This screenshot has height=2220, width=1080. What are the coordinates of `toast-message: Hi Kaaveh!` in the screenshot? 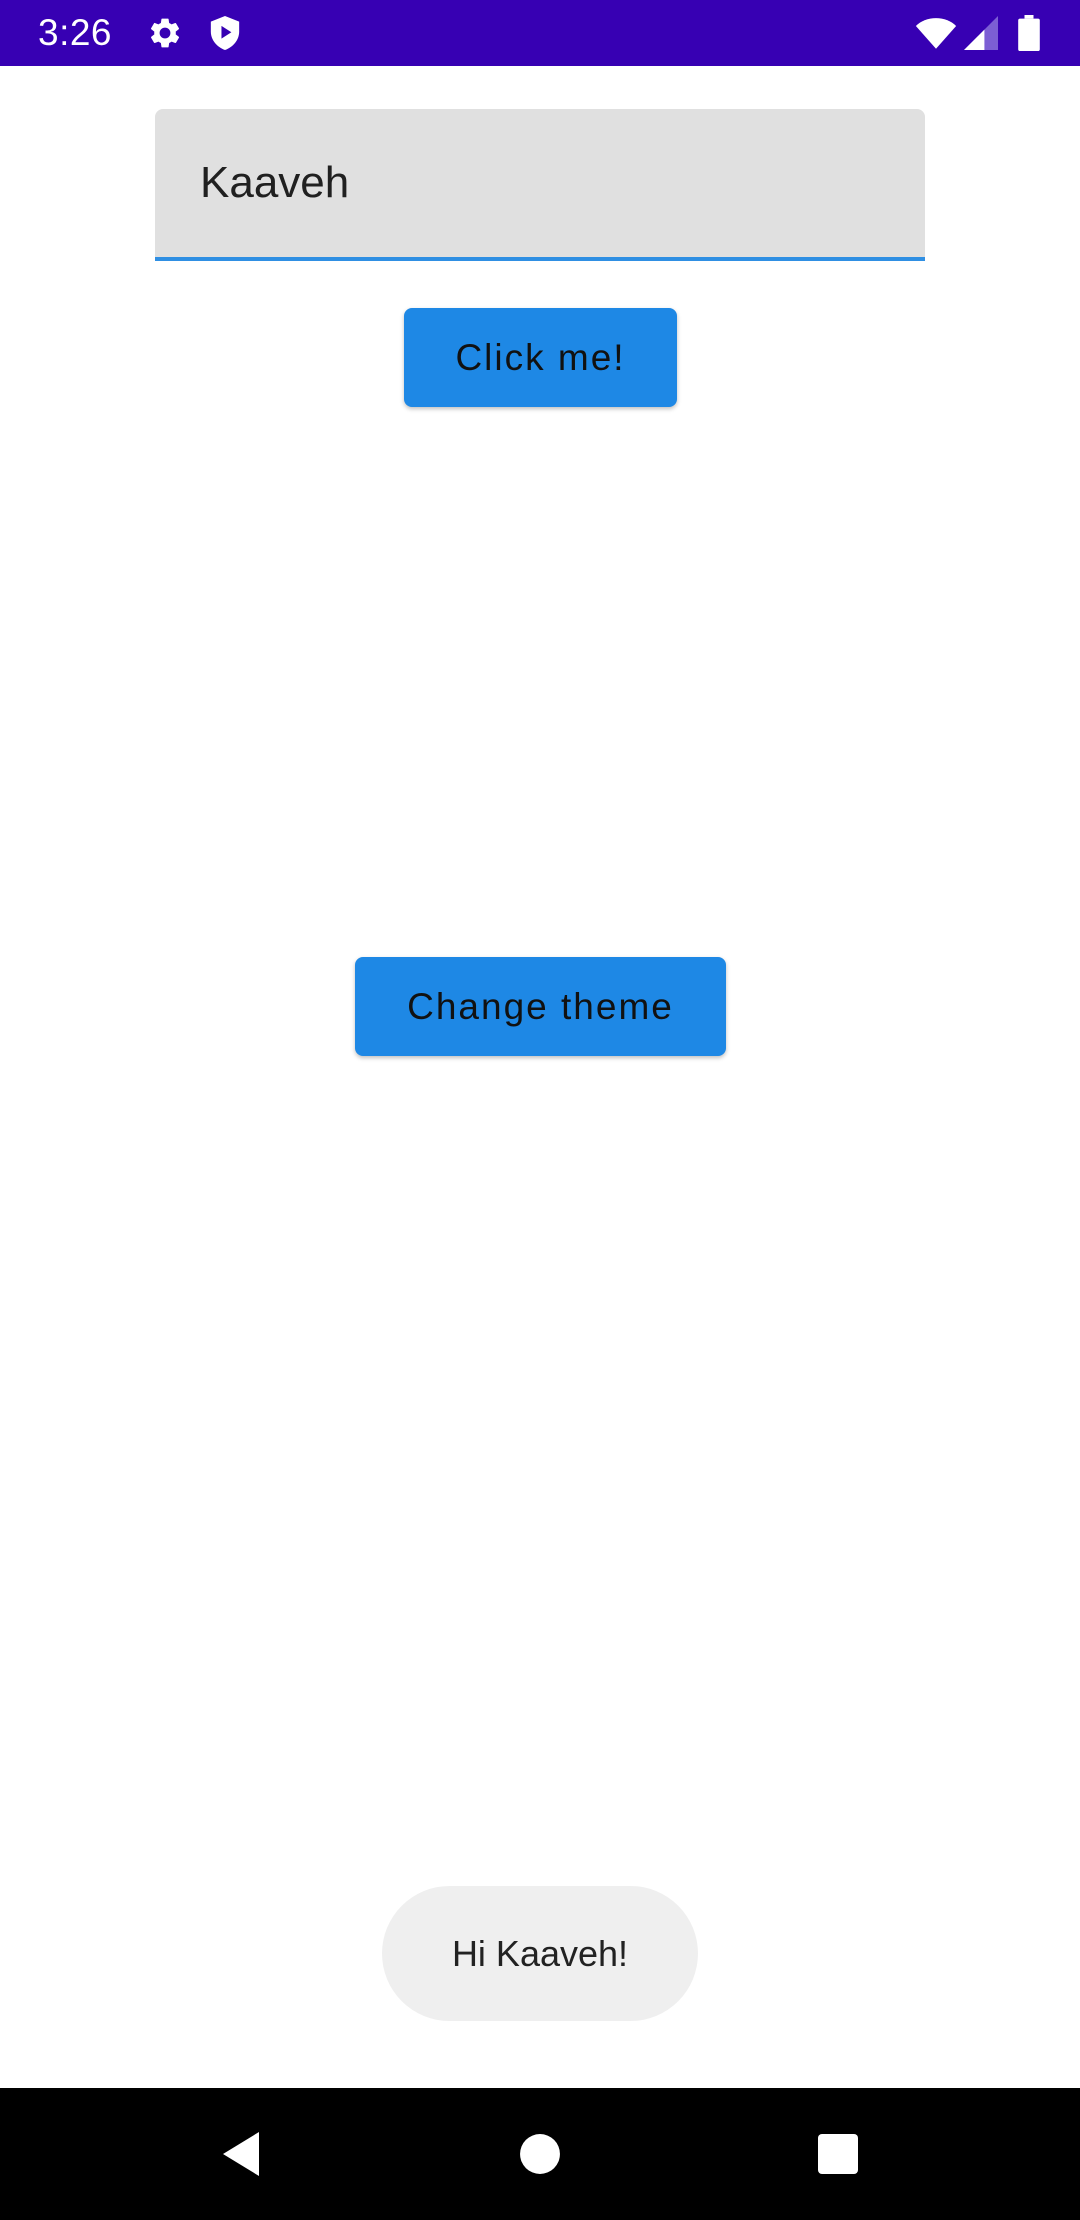 It's located at (540, 1953).